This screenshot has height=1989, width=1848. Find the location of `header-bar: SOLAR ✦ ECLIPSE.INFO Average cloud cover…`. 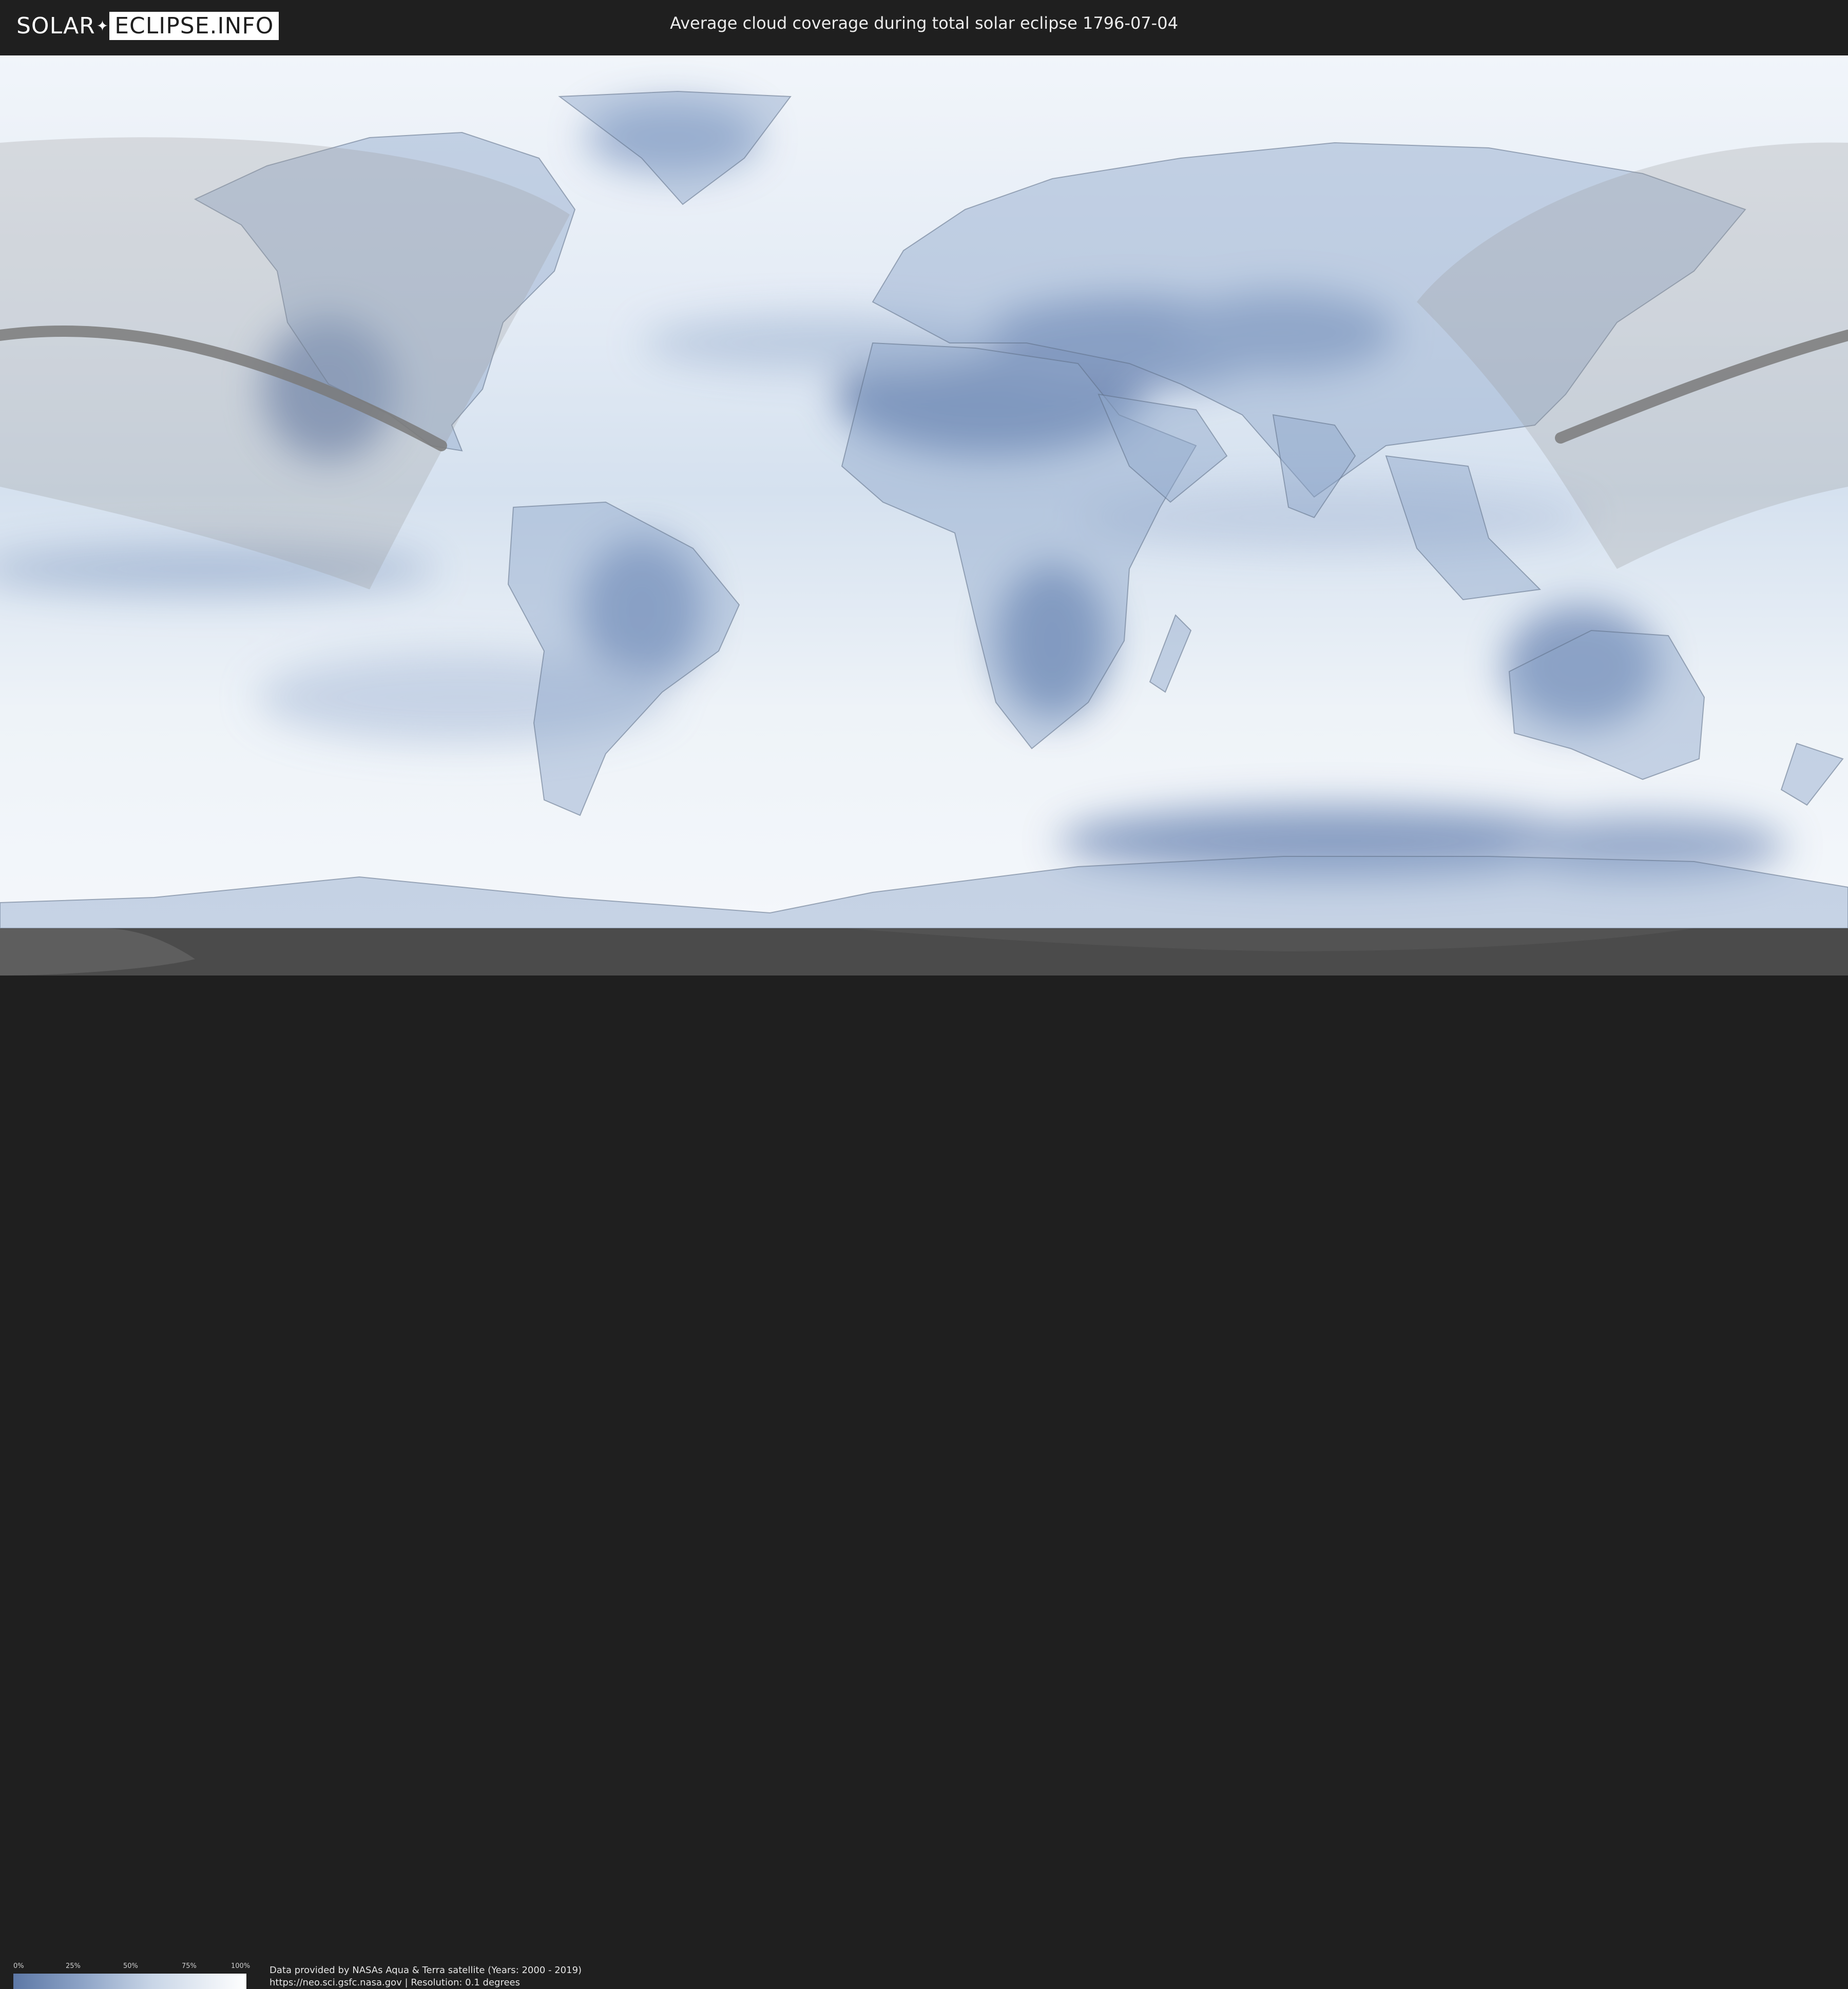

header-bar: SOLAR ✦ ECLIPSE.INFO Average cloud cover… is located at coordinates (924, 25).